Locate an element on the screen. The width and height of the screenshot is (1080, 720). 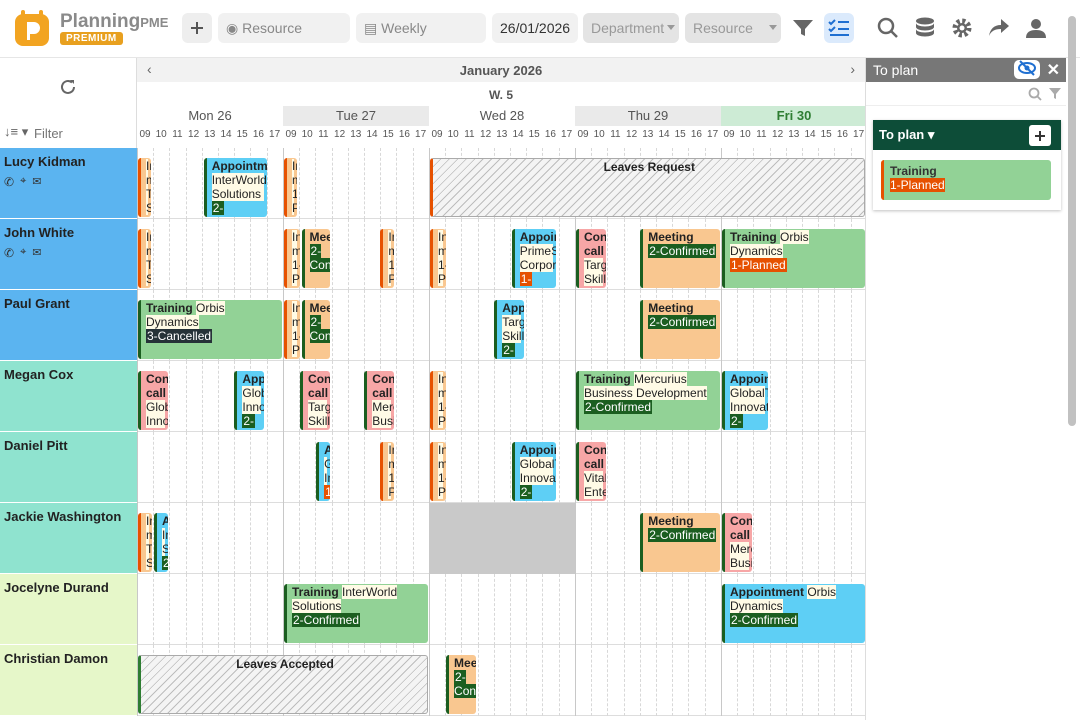
event-block: Leaves Accepted is located at coordinates (283, 684).